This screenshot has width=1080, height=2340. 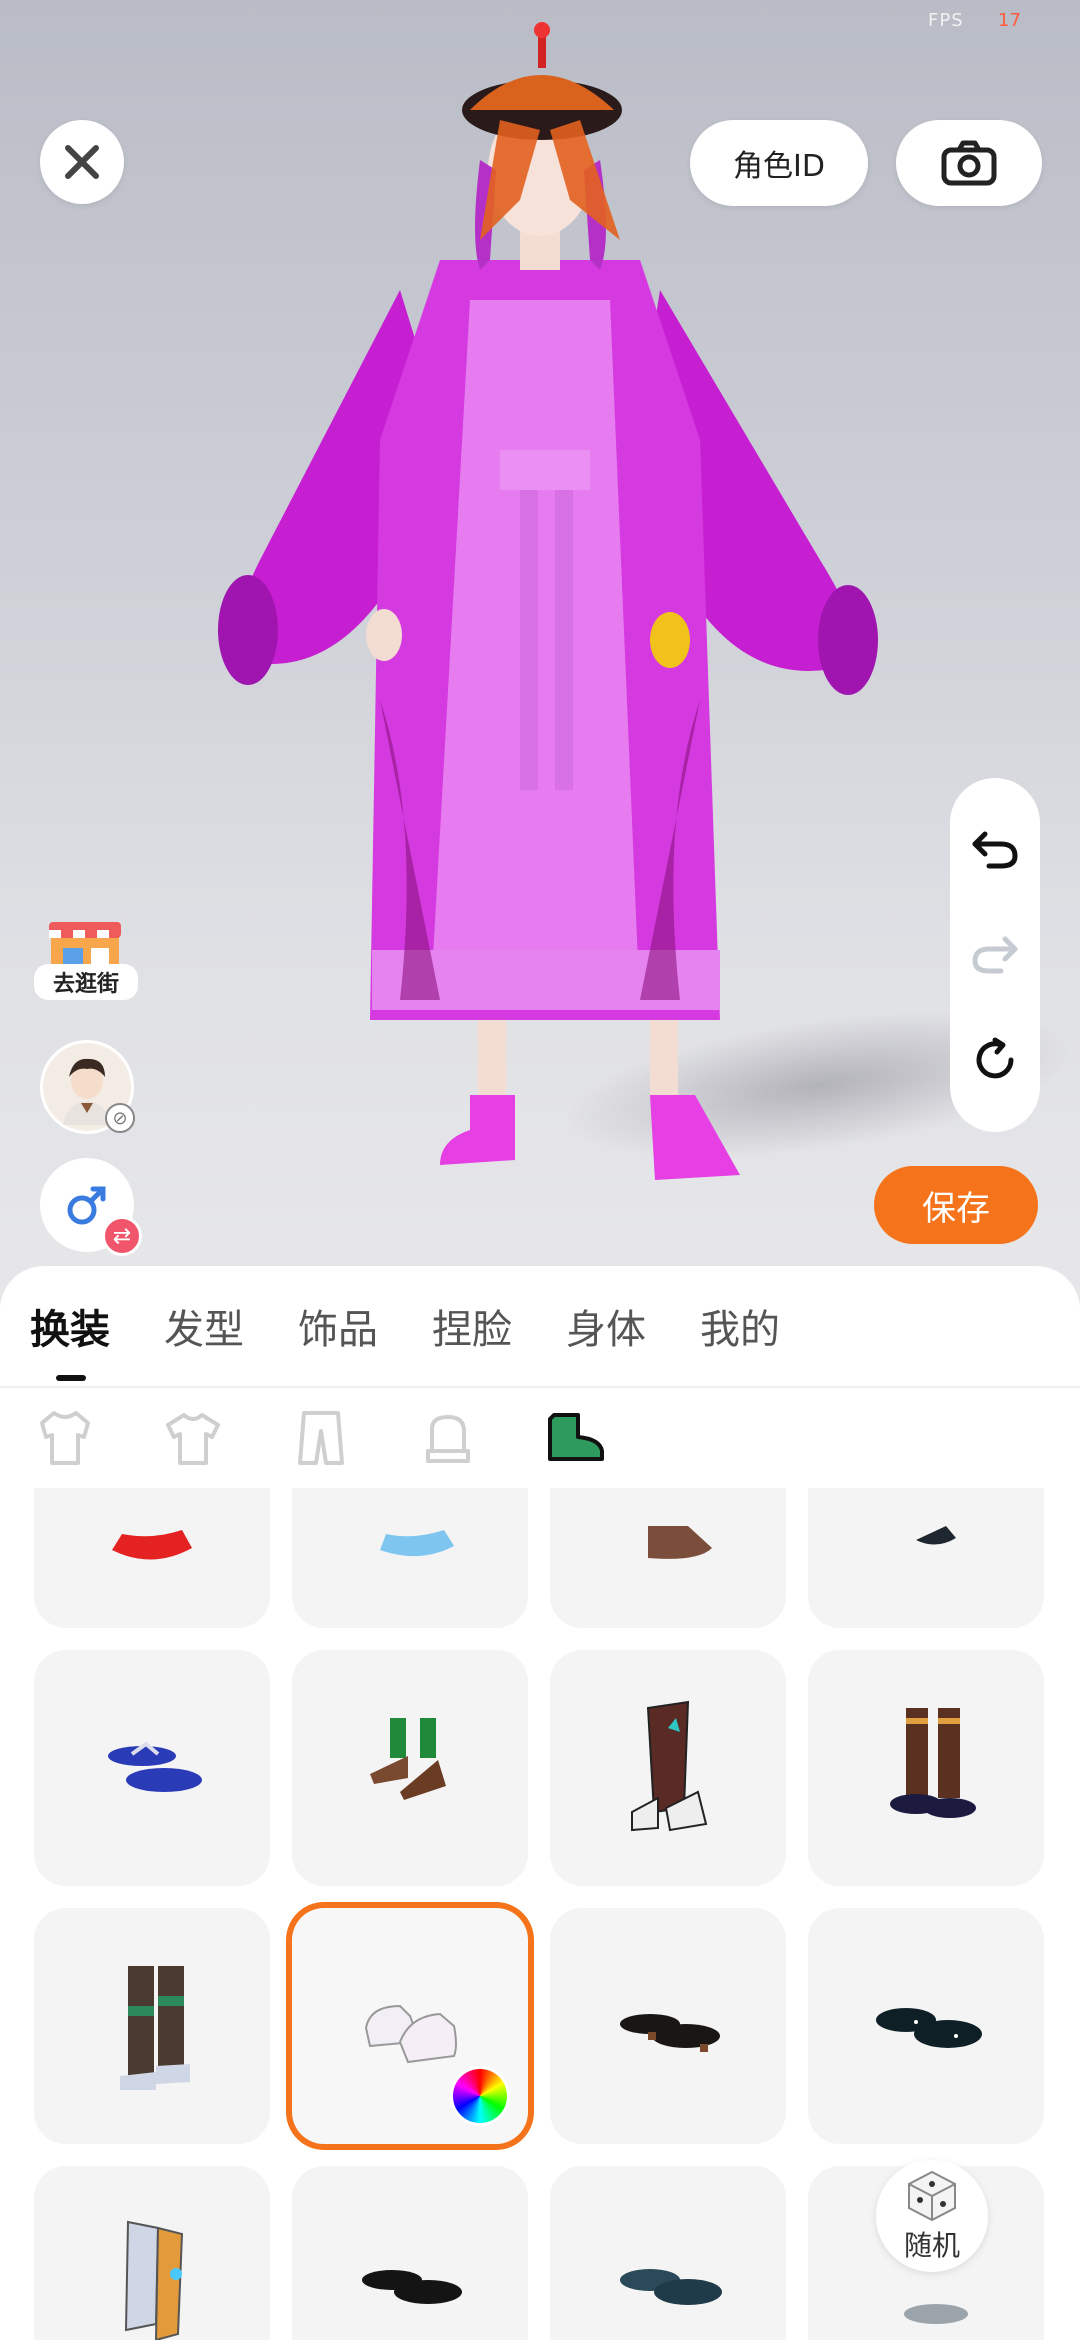 I want to click on tab-accessories: 饰品, so click(x=338, y=1326).